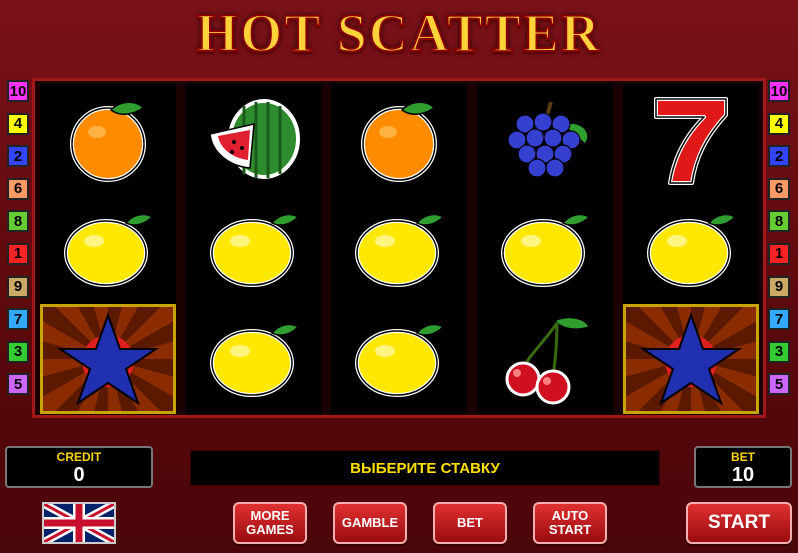  Describe the element at coordinates (470, 523) in the screenshot. I see `bet-button: BET` at that location.